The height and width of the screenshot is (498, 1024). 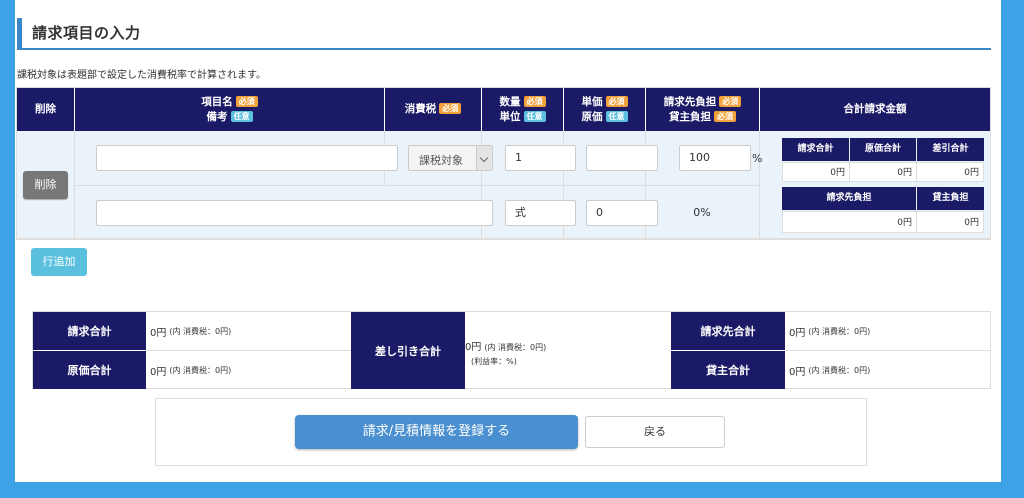 I want to click on summary-cost-total-tax: (内 消費税：0円), so click(x=200, y=370).